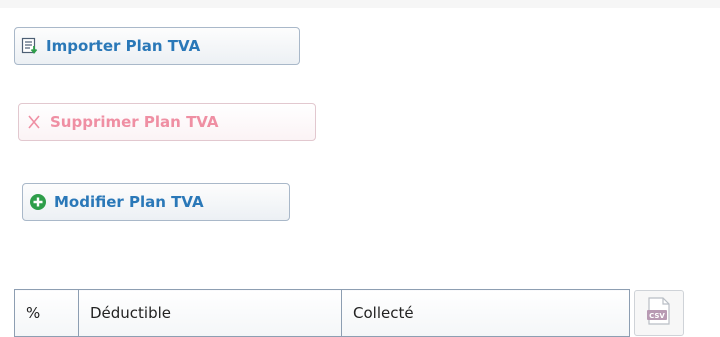 Image resolution: width=720 pixels, height=337 pixels. Describe the element at coordinates (123, 46) in the screenshot. I see `import-button-label: Importer Plan TVA` at that location.